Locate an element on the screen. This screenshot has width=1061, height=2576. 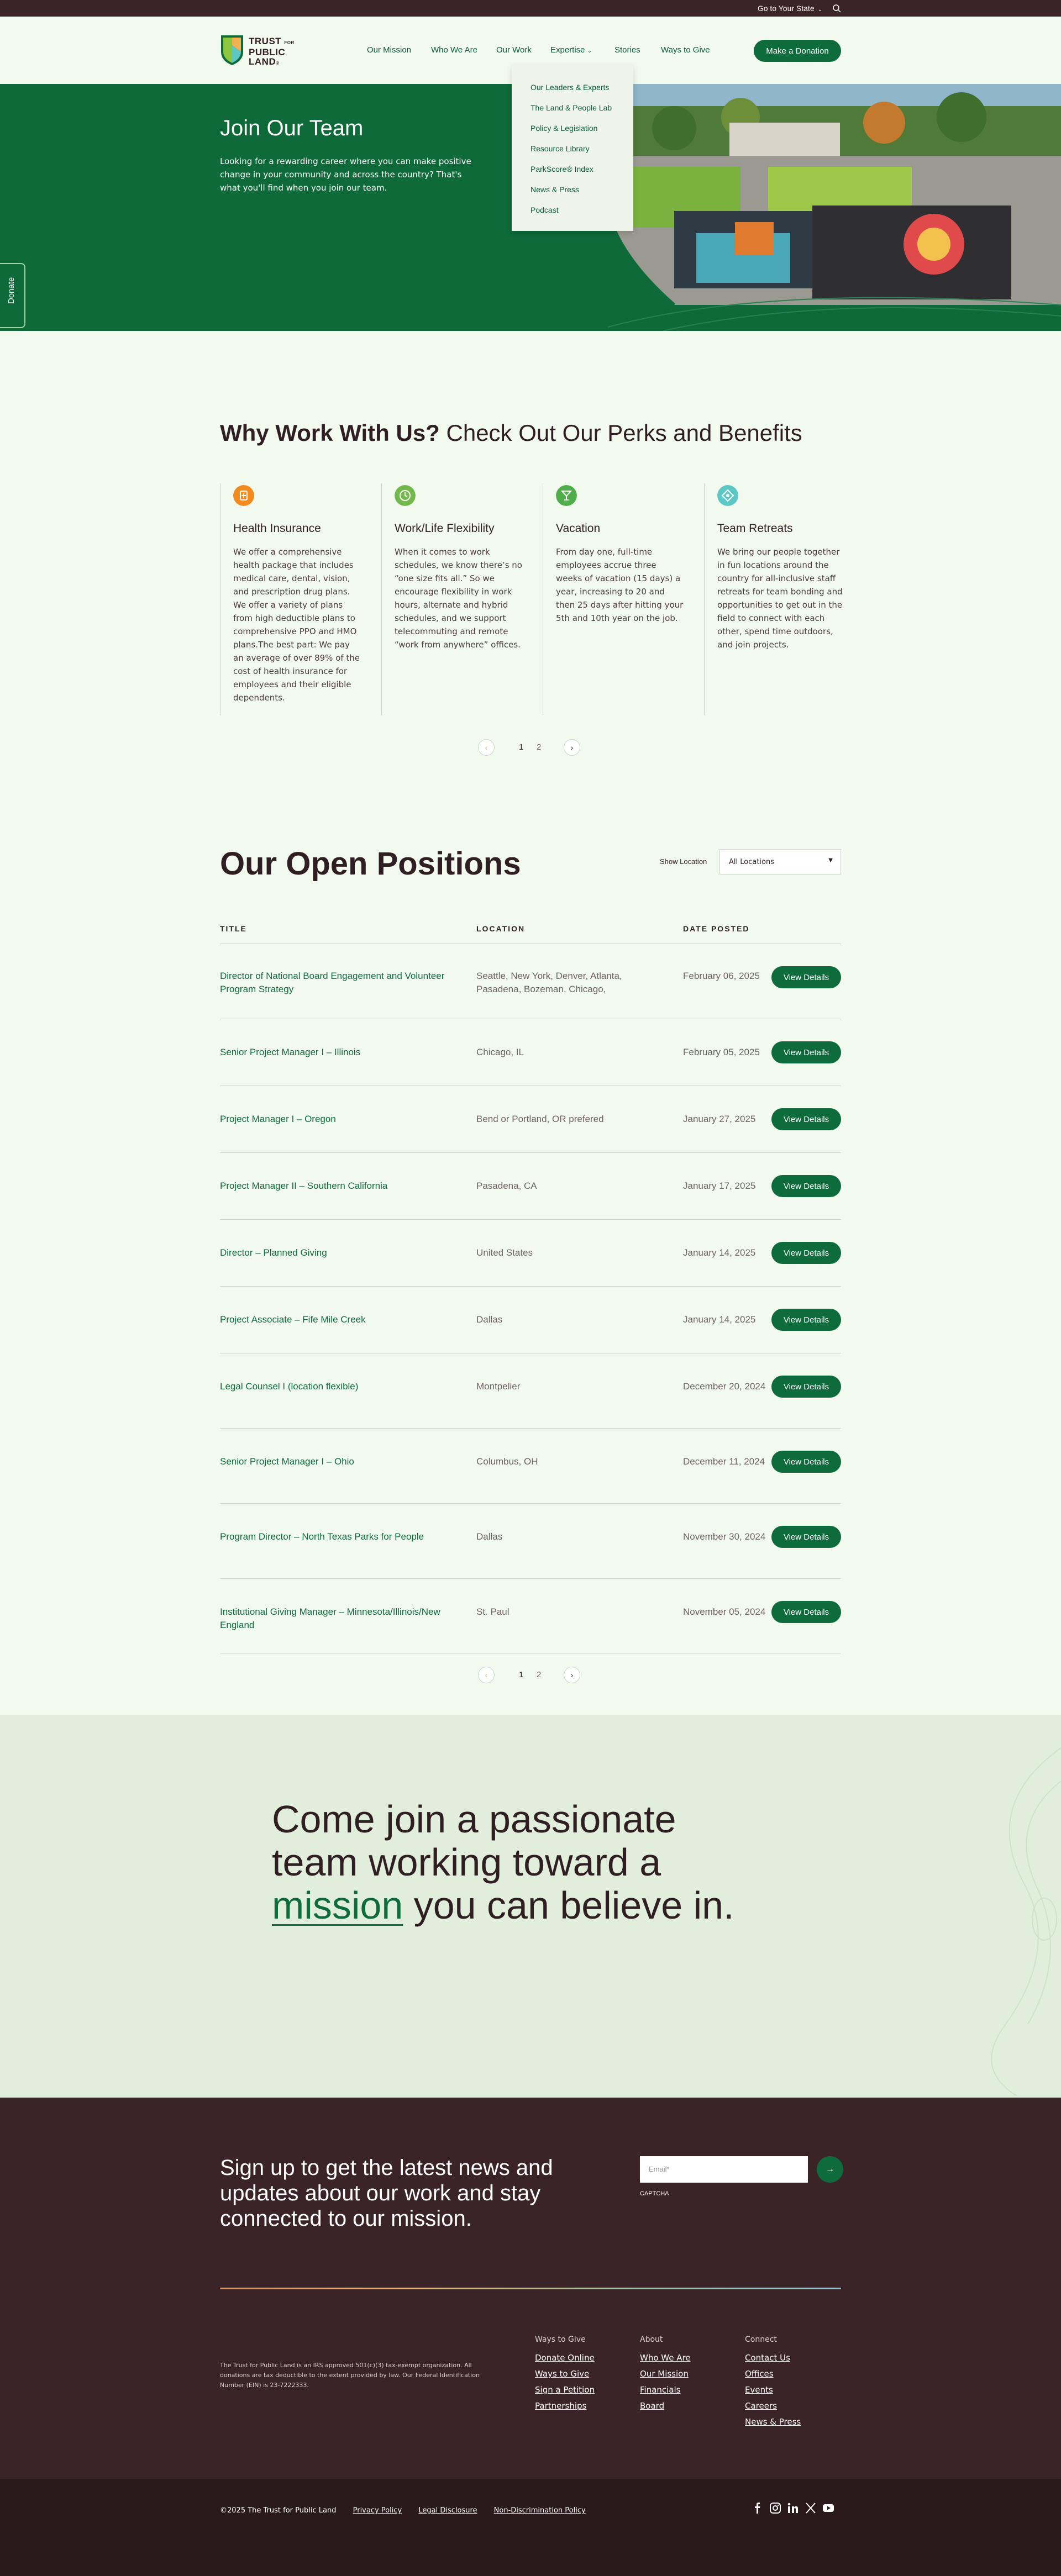
email-field: Email* is located at coordinates (724, 2169).